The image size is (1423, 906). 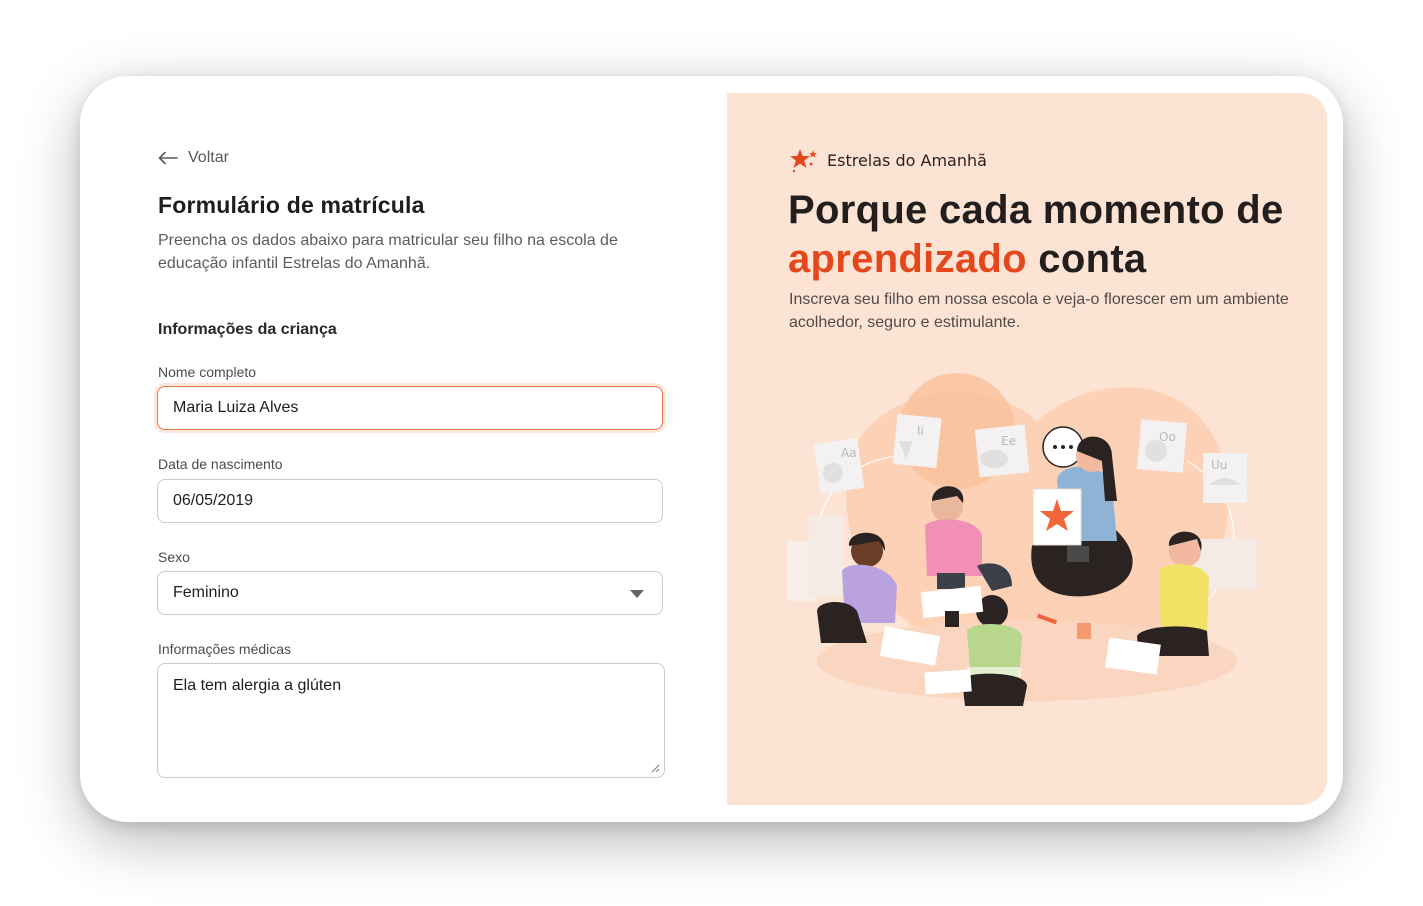 What do you see at coordinates (225, 649) in the screenshot?
I see `medical-field-label: Informações médicas` at bounding box center [225, 649].